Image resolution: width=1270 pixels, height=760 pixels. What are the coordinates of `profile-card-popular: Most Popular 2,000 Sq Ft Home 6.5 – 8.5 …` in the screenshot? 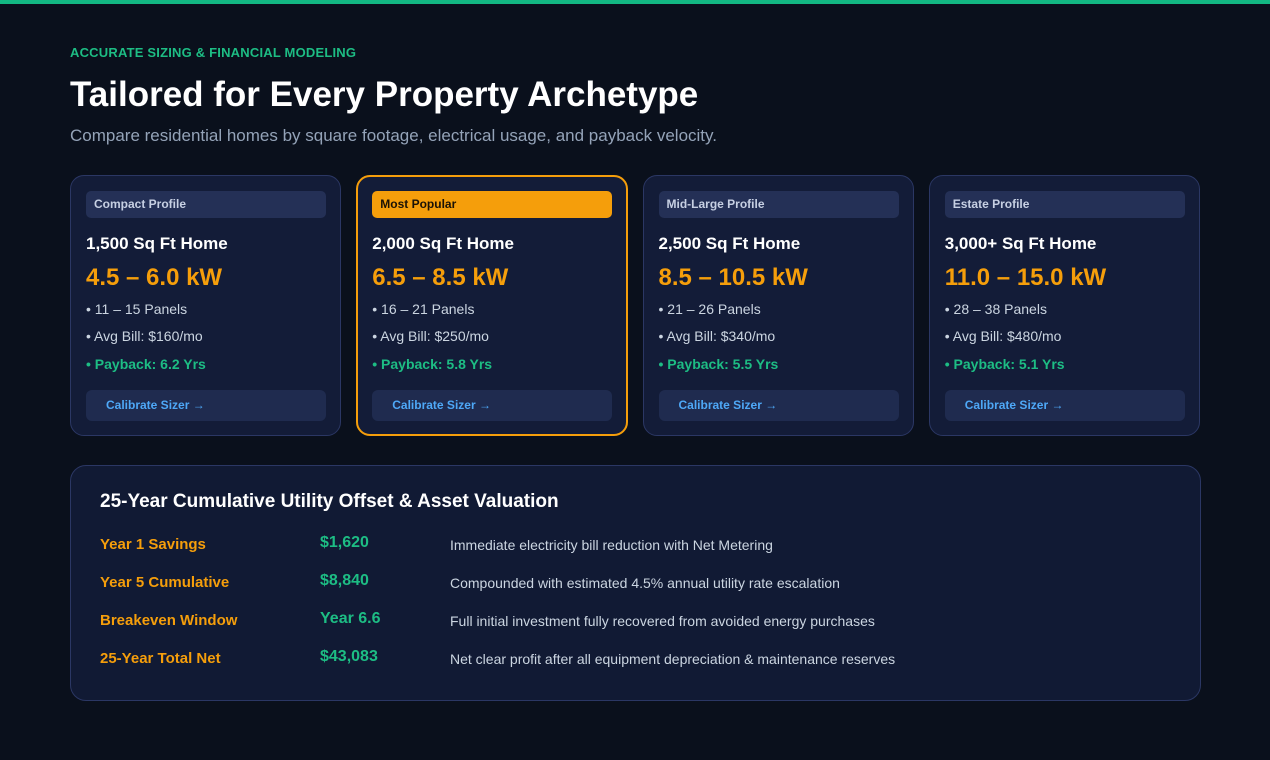 It's located at (492, 305).